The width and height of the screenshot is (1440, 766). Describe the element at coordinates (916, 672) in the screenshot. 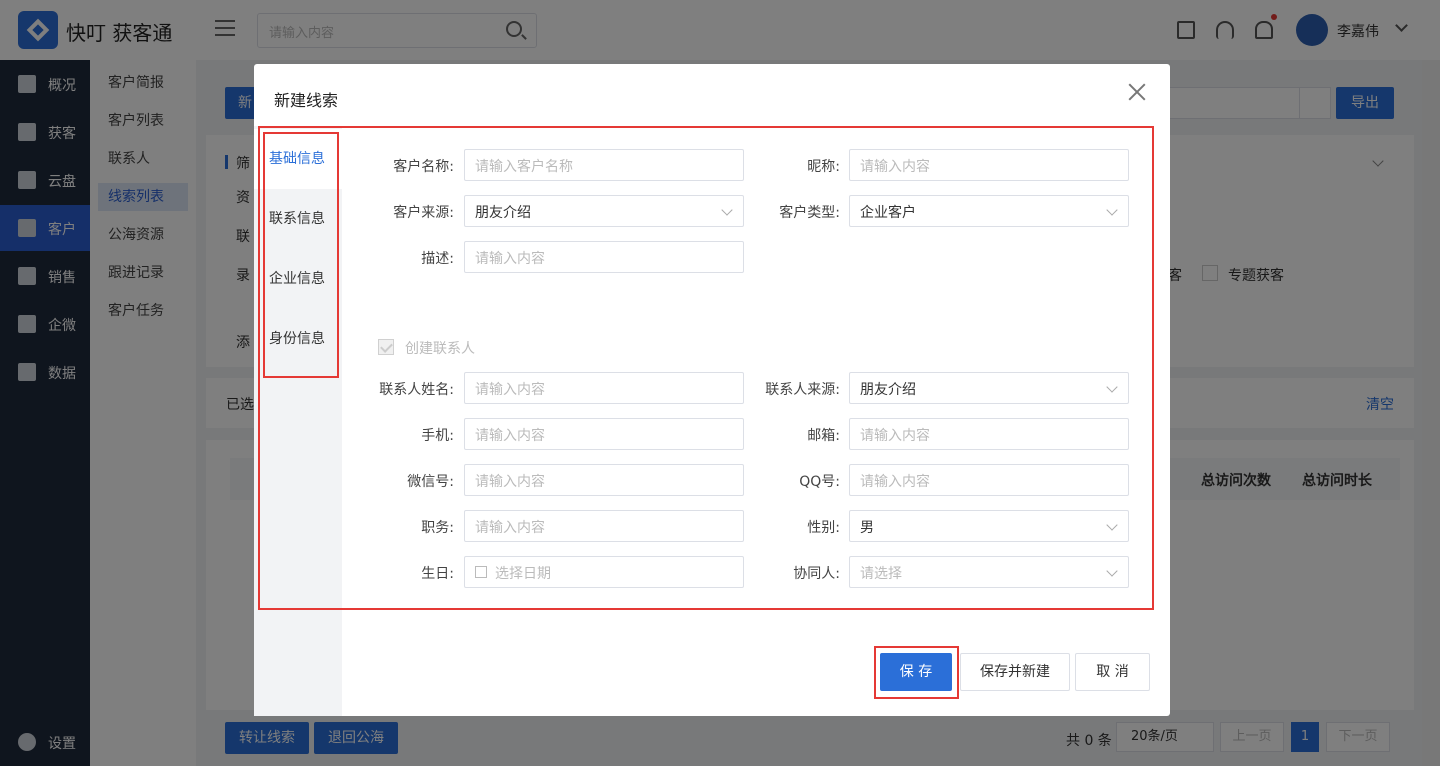

I see `save-highlight` at that location.